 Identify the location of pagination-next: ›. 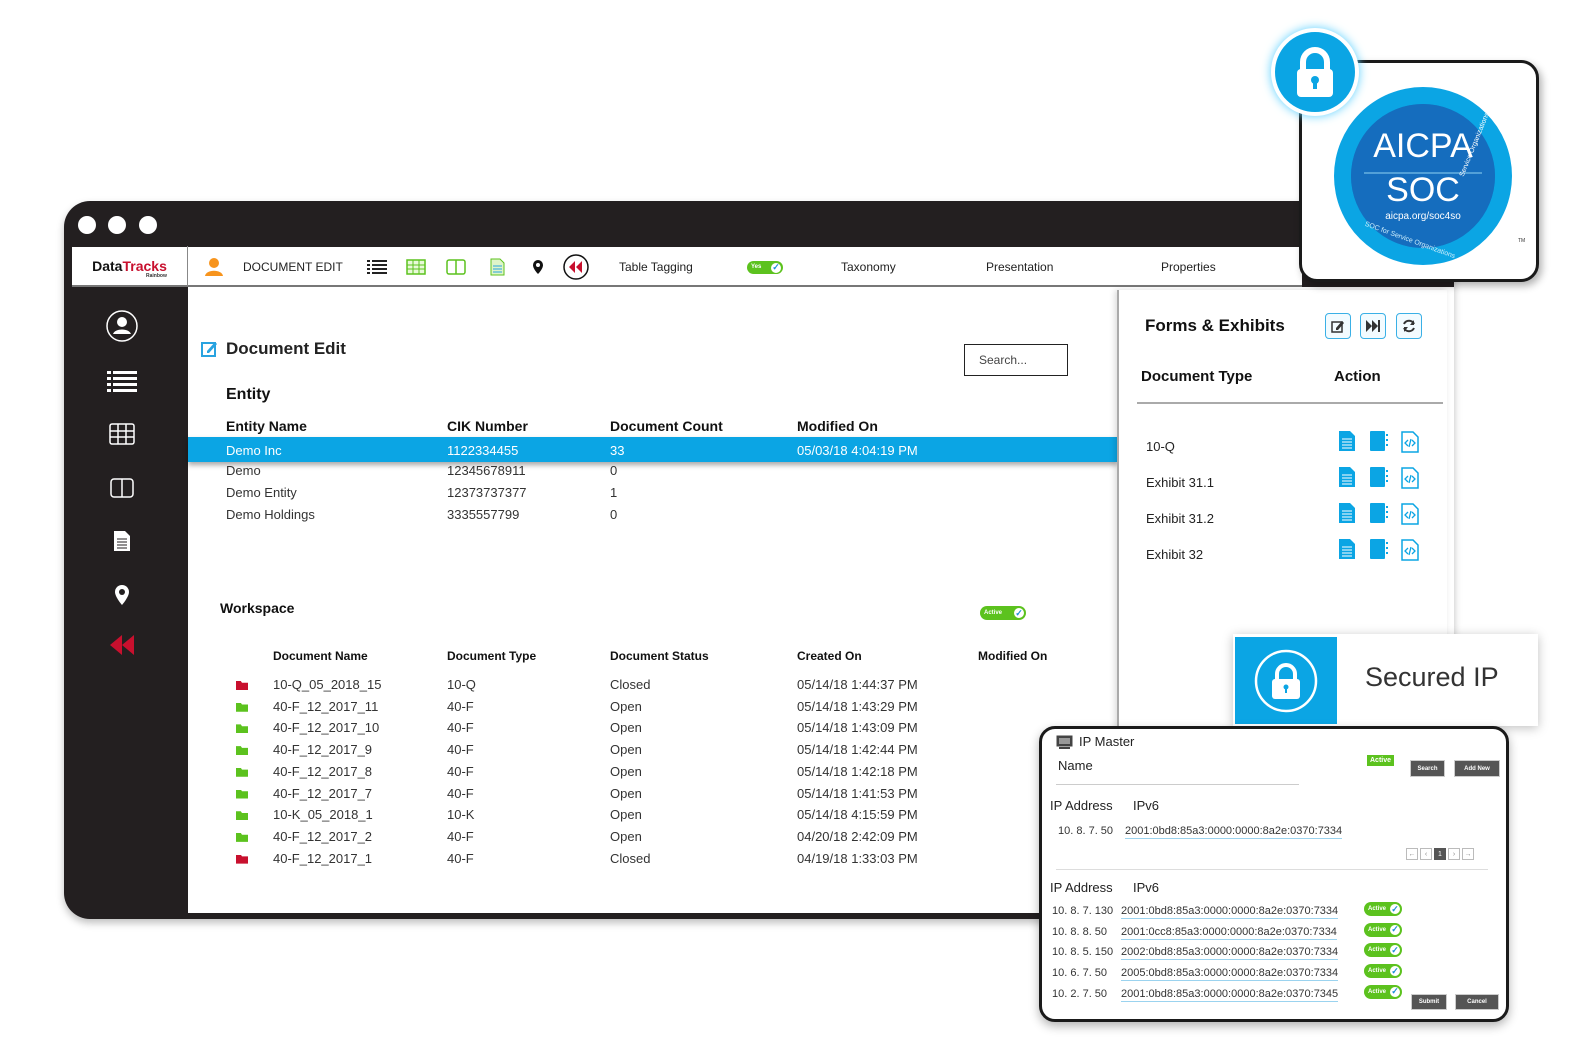
(1454, 854).